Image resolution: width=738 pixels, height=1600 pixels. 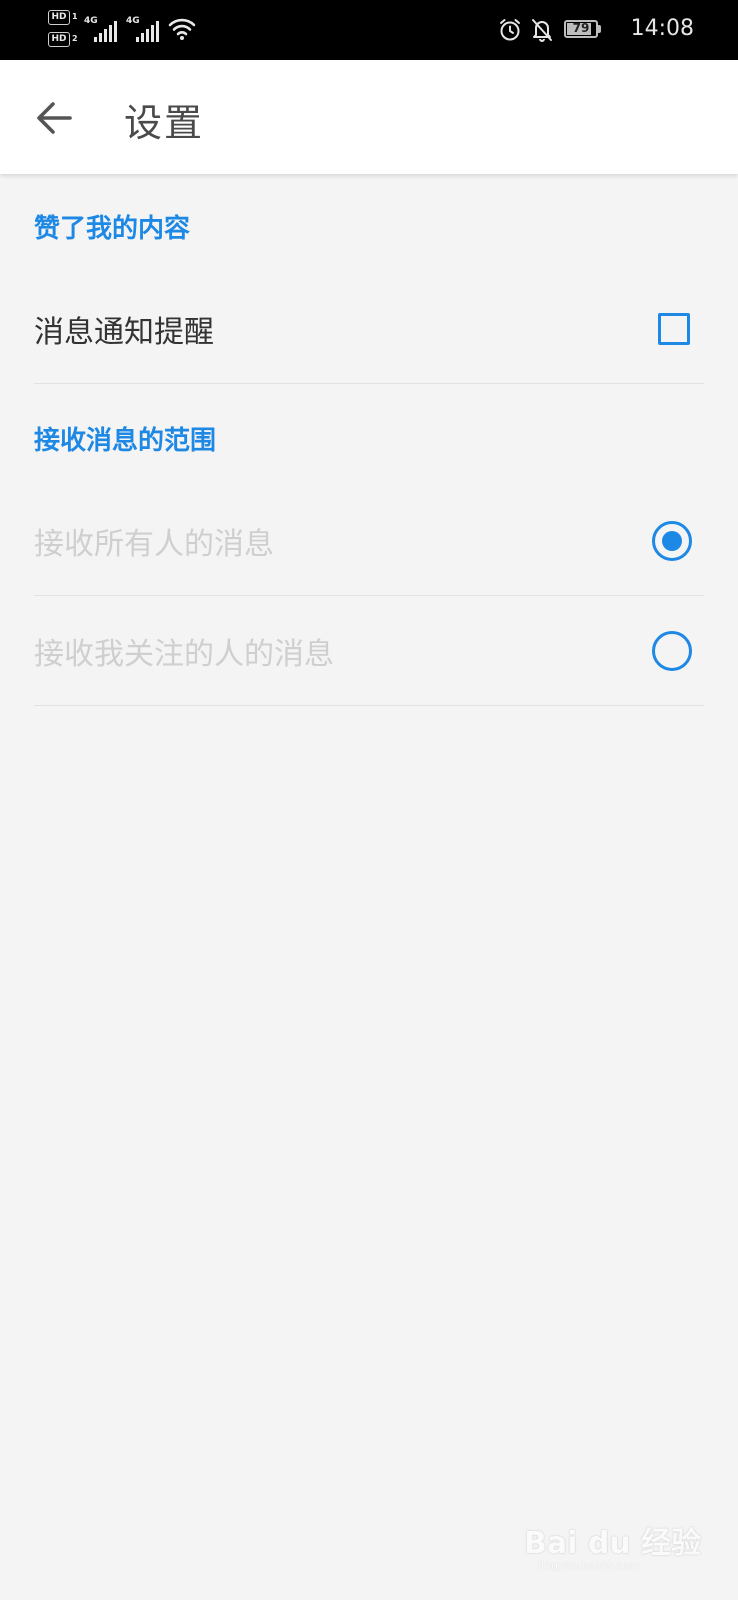 What do you see at coordinates (147, 31) in the screenshot?
I see `signal-bars-2-icon` at bounding box center [147, 31].